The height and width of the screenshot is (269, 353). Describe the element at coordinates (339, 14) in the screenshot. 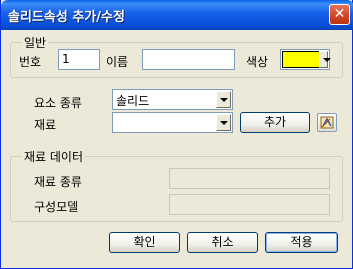

I see `close-button: ✕` at that location.